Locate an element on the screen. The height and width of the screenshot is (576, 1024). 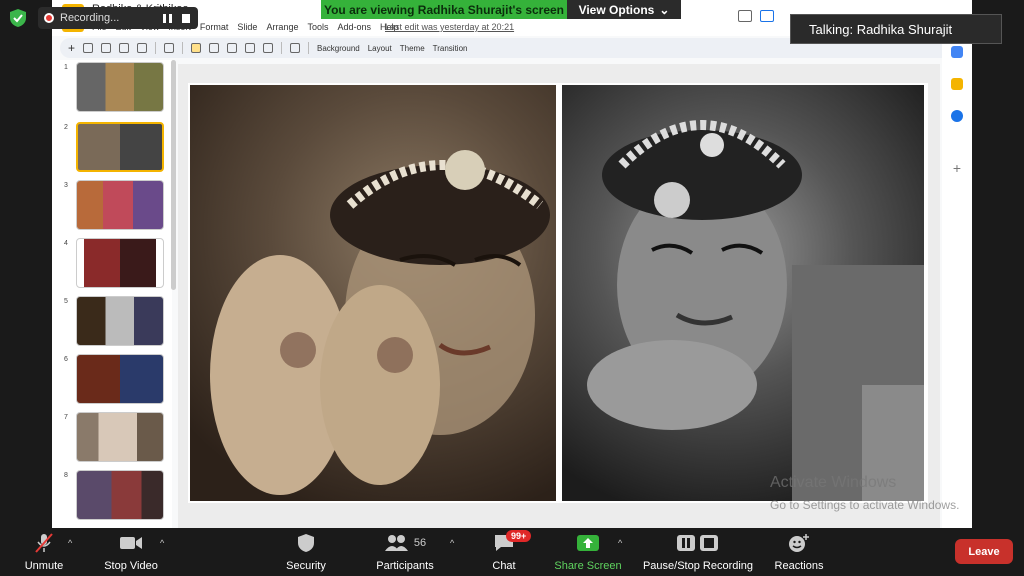
menu-slide: Slide is located at coordinates (247, 27).